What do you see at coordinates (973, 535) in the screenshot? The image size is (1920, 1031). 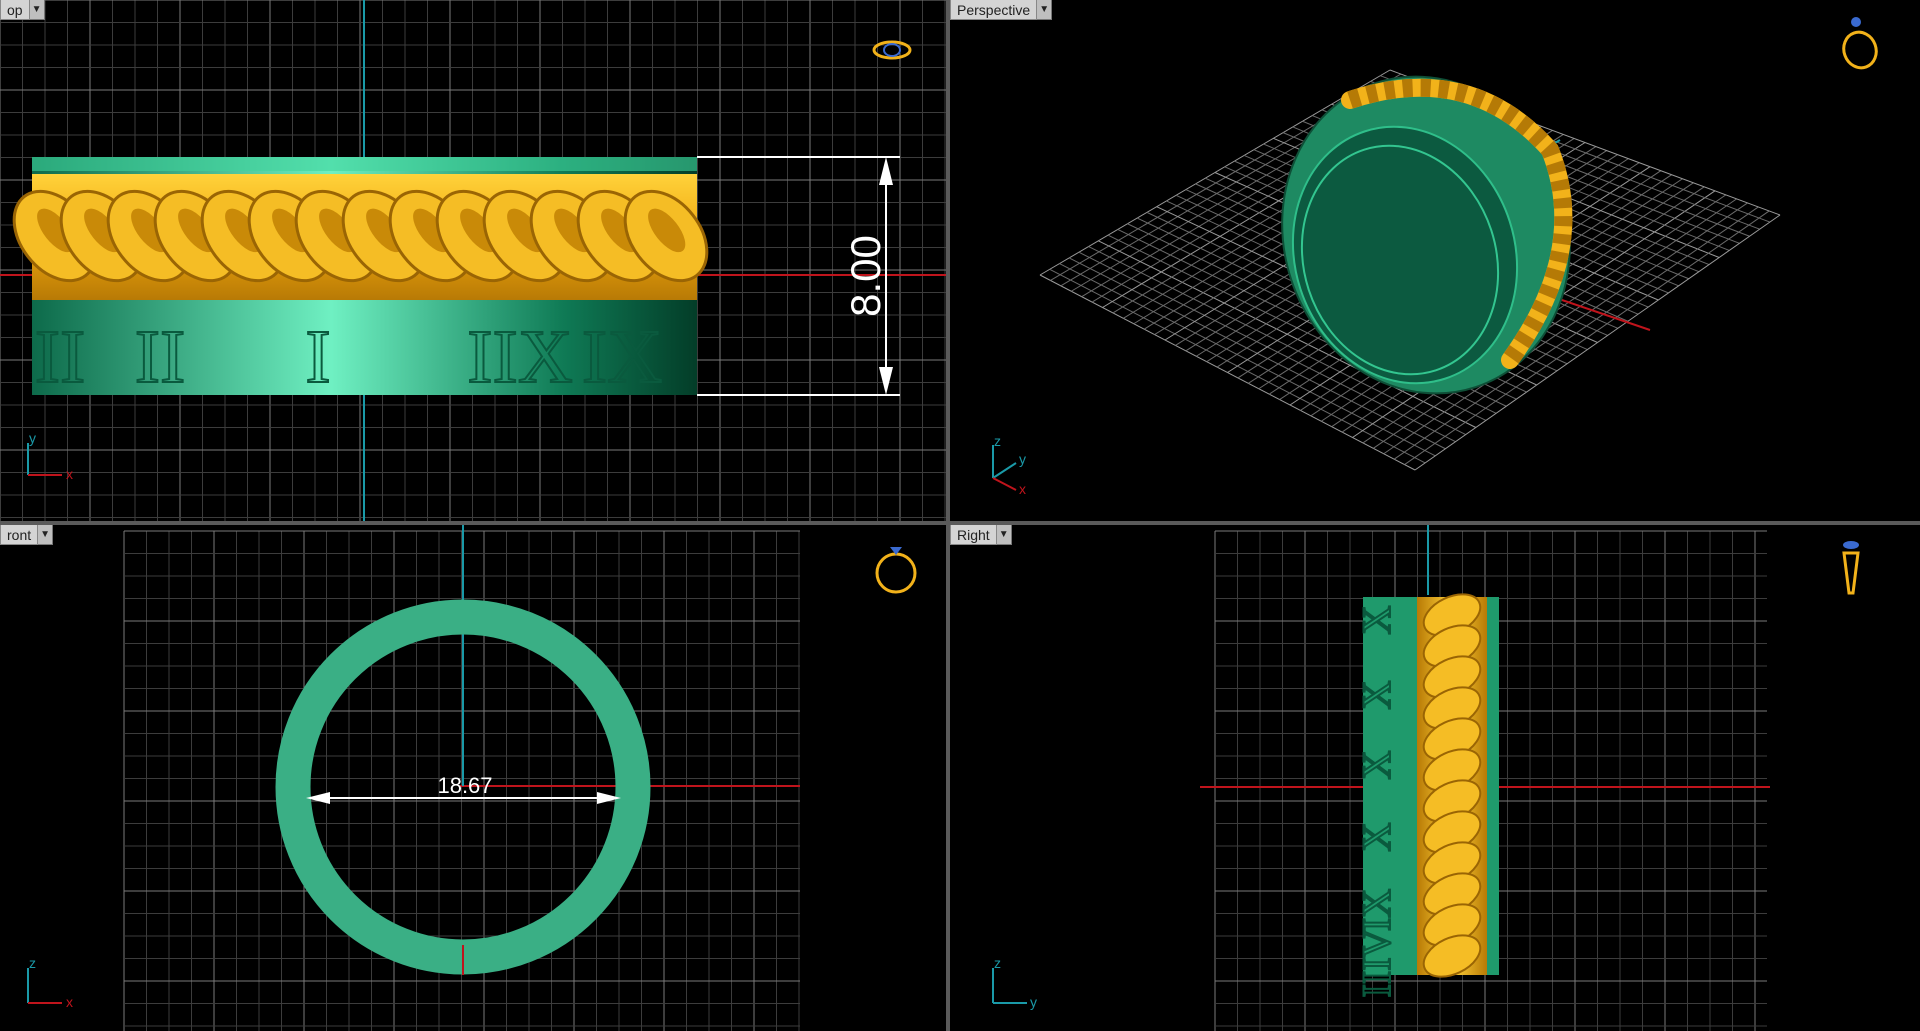 I see `viewport-title: Right` at bounding box center [973, 535].